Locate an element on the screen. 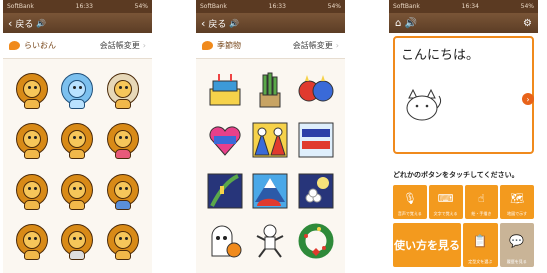 The height and width of the screenshot is (273, 547). text-input-button: ⌨ 文字で覚える is located at coordinates (445, 202).